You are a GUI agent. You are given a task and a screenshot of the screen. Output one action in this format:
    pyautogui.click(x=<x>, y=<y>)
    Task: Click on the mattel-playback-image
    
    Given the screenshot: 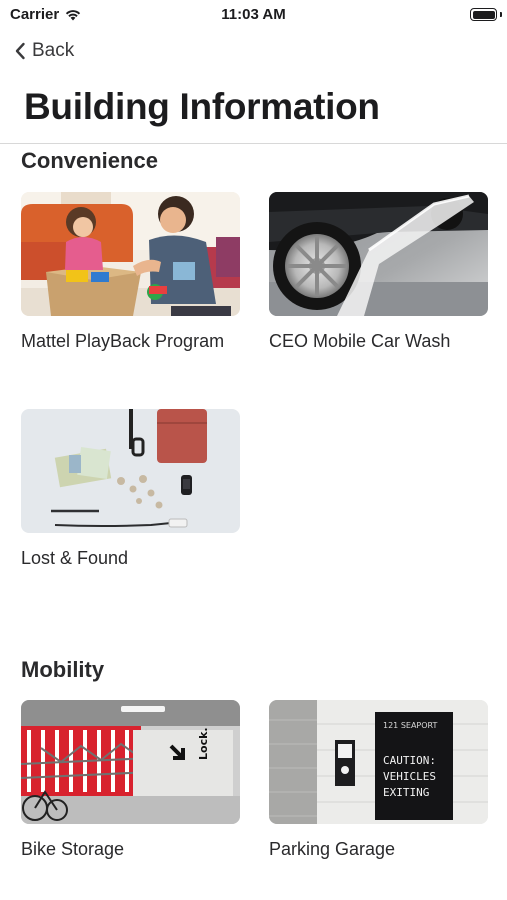 What is the action you would take?
    pyautogui.click(x=130, y=254)
    